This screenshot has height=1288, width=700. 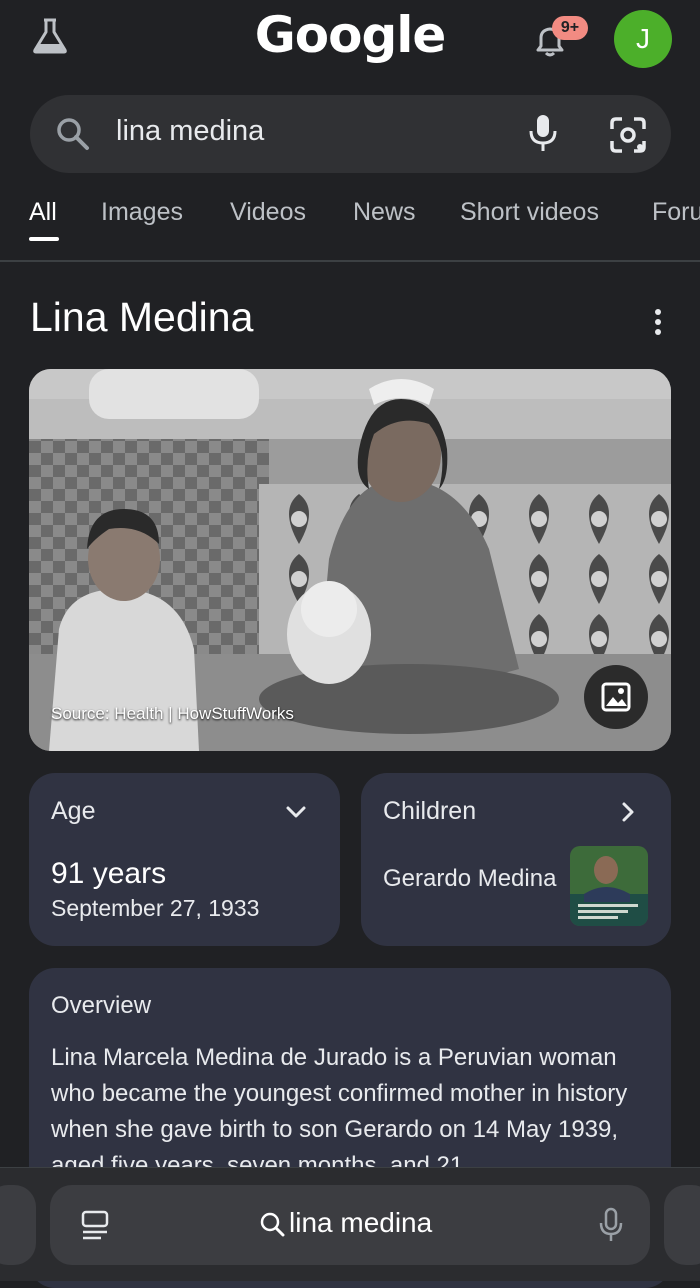 I want to click on child-thumbnail, so click(x=609, y=886).